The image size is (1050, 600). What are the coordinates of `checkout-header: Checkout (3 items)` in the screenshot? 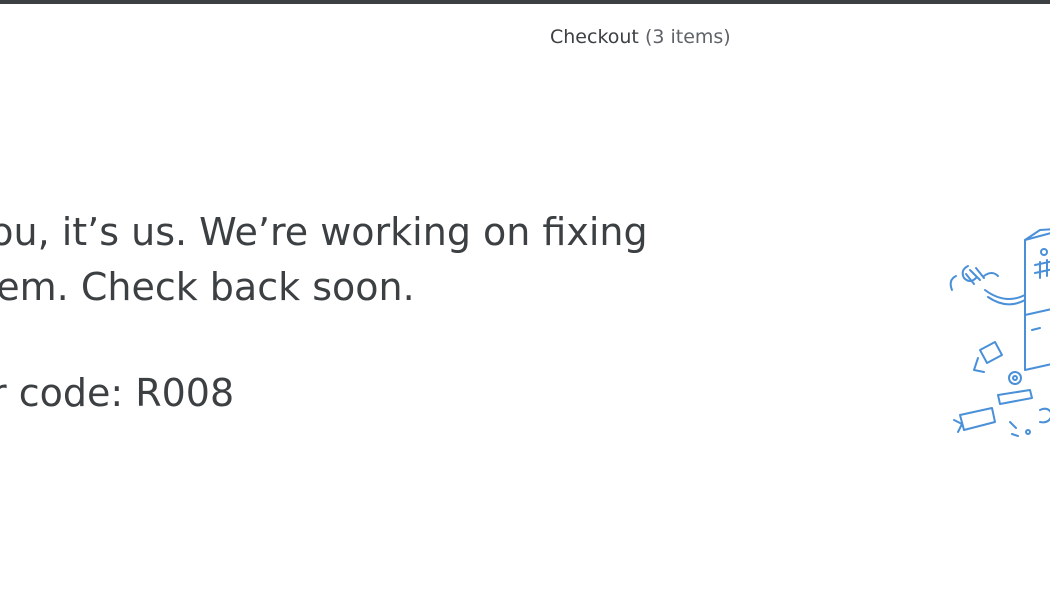 It's located at (525, 39).